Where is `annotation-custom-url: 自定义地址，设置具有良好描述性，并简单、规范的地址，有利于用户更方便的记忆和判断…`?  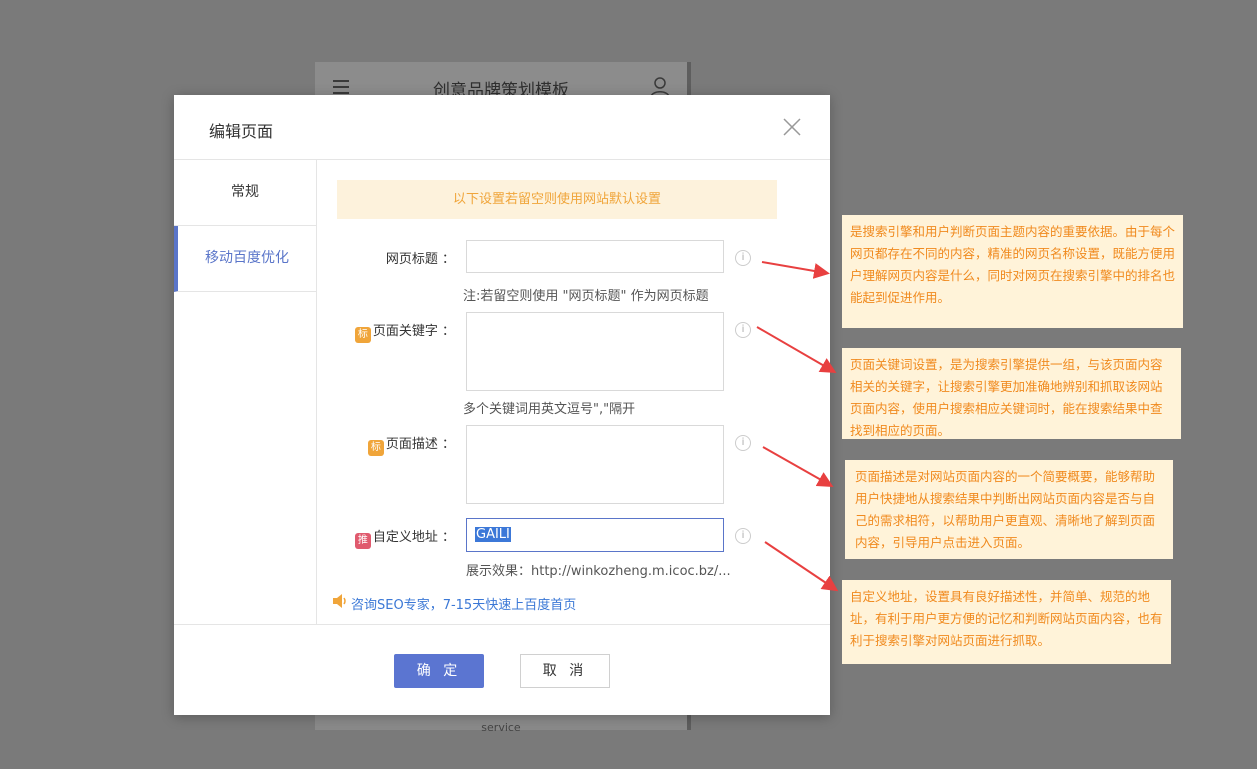 annotation-custom-url: 自定义地址，设置具有良好描述性，并简单、规范的地址，有利于用户更方便的记忆和判断… is located at coordinates (1006, 622).